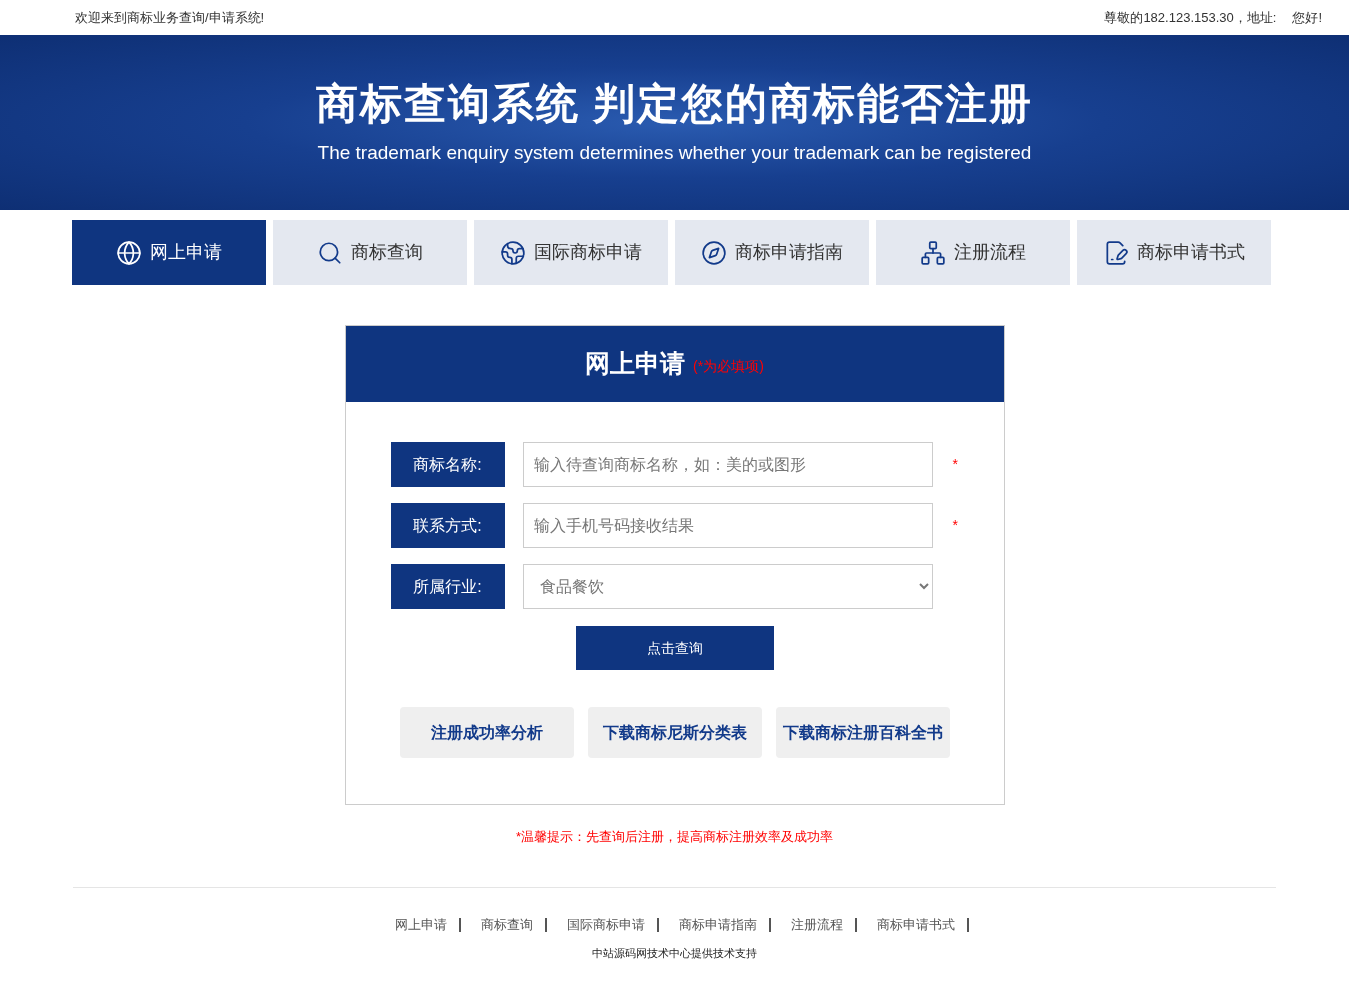 The image size is (1349, 991). Describe the element at coordinates (674, 104) in the screenshot. I see `banner-title: 商标查询系统 判定您的商标能否注册` at that location.